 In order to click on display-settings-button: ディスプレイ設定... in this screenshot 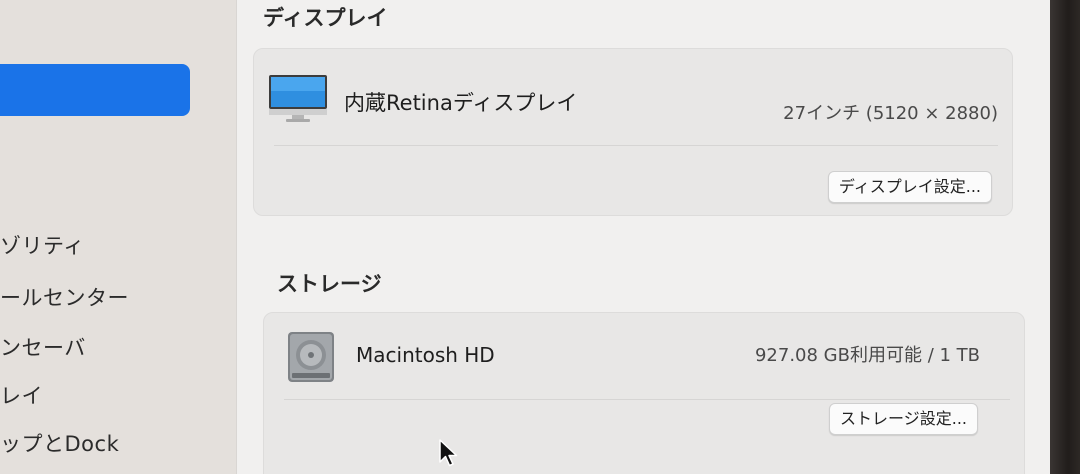, I will do `click(909, 187)`.